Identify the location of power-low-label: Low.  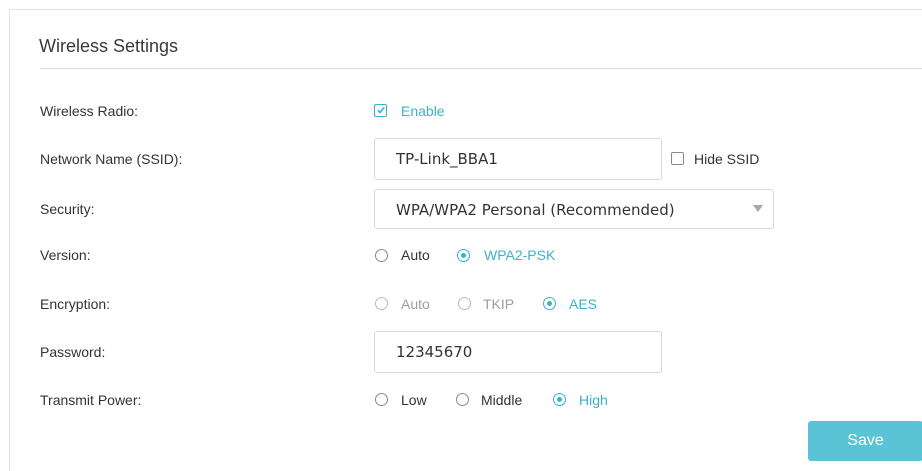
(414, 400).